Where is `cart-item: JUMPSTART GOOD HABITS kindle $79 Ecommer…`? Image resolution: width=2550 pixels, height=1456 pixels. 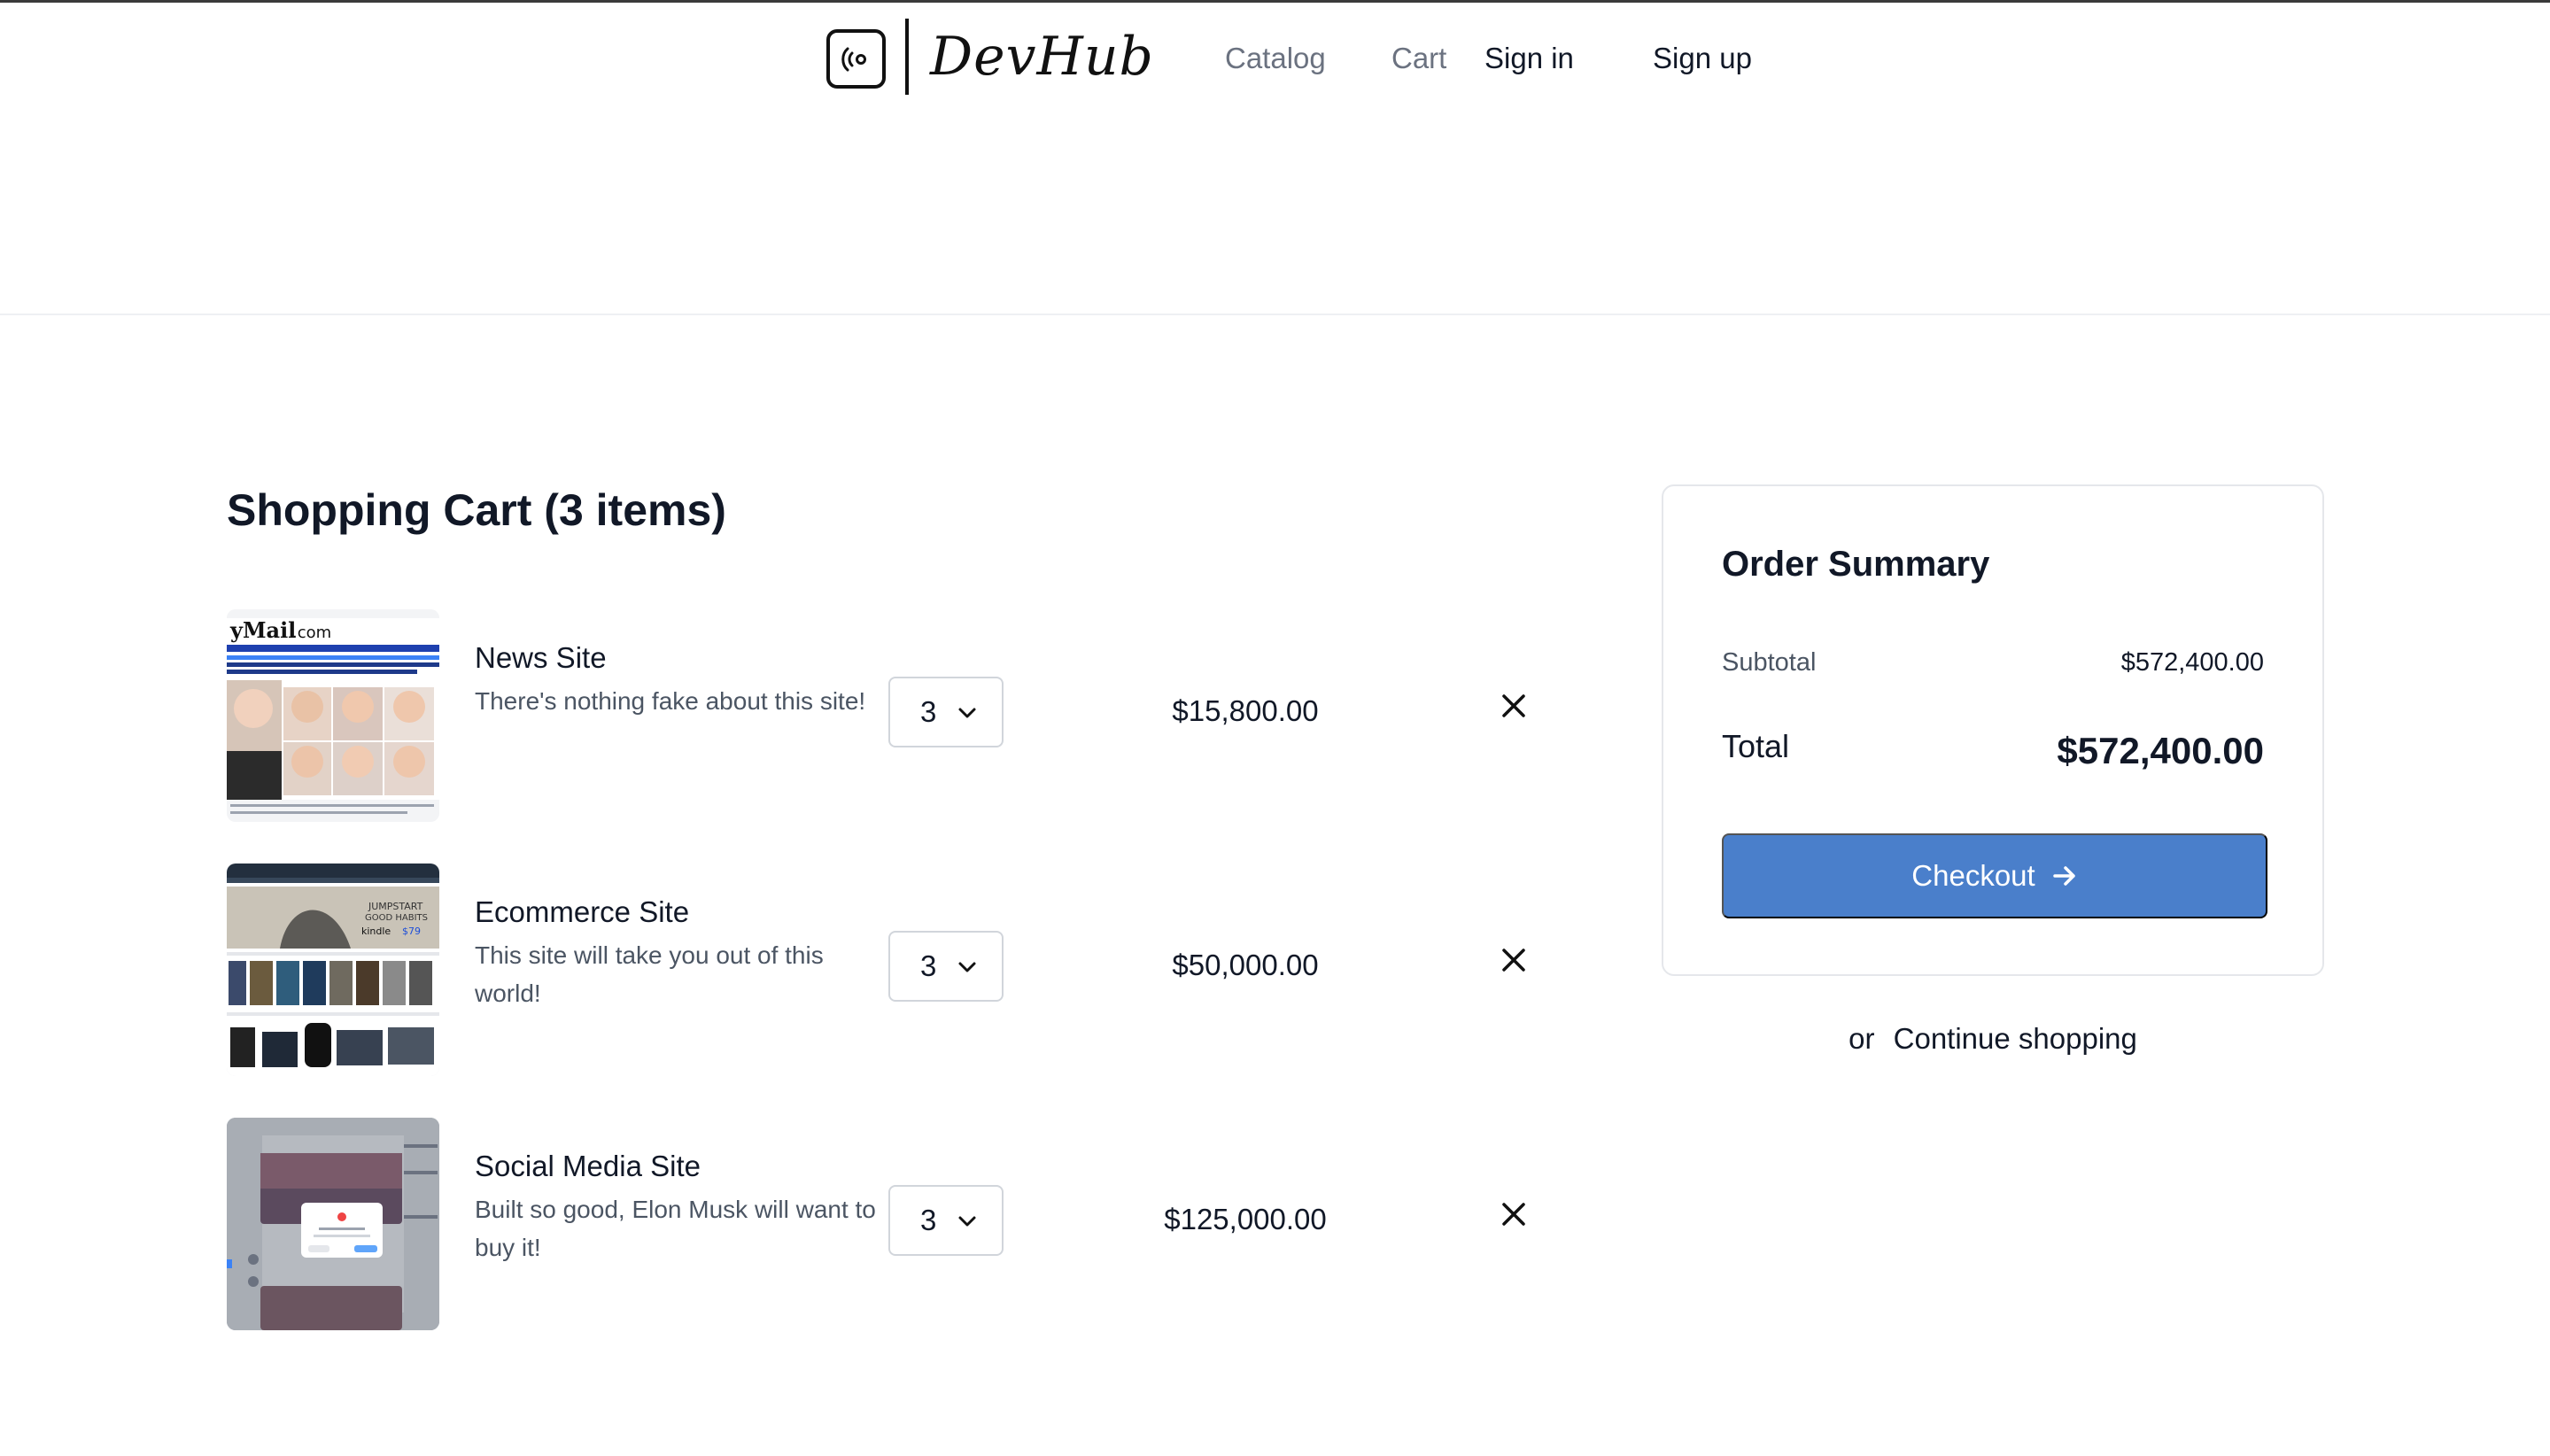 cart-item: JUMPSTART GOOD HABITS kindle $79 Ecommer… is located at coordinates (882, 970).